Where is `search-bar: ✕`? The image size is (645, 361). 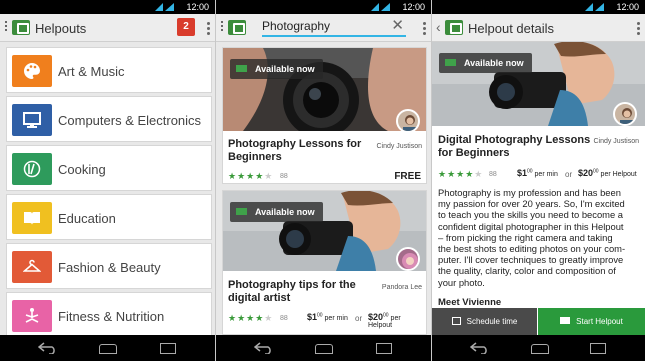
search-bar: ✕ is located at coordinates (334, 27).